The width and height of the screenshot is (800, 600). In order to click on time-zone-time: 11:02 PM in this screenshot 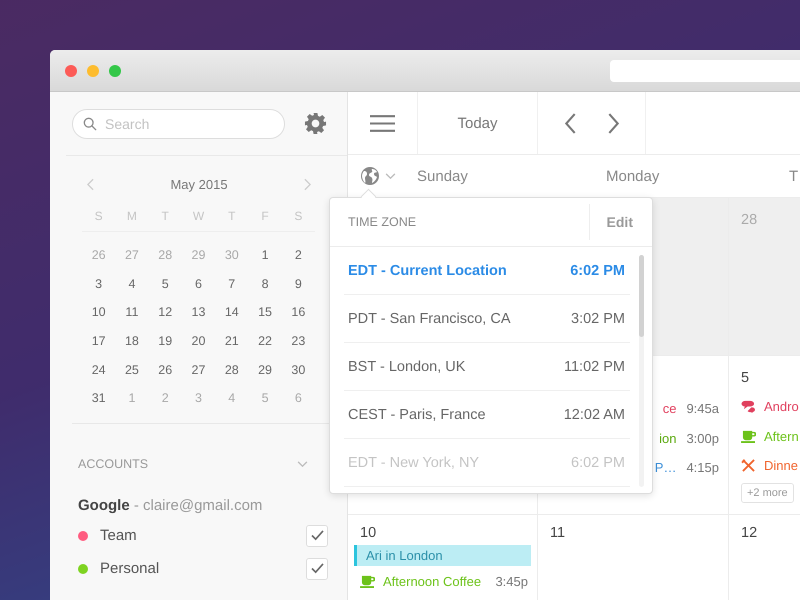, I will do `click(594, 366)`.